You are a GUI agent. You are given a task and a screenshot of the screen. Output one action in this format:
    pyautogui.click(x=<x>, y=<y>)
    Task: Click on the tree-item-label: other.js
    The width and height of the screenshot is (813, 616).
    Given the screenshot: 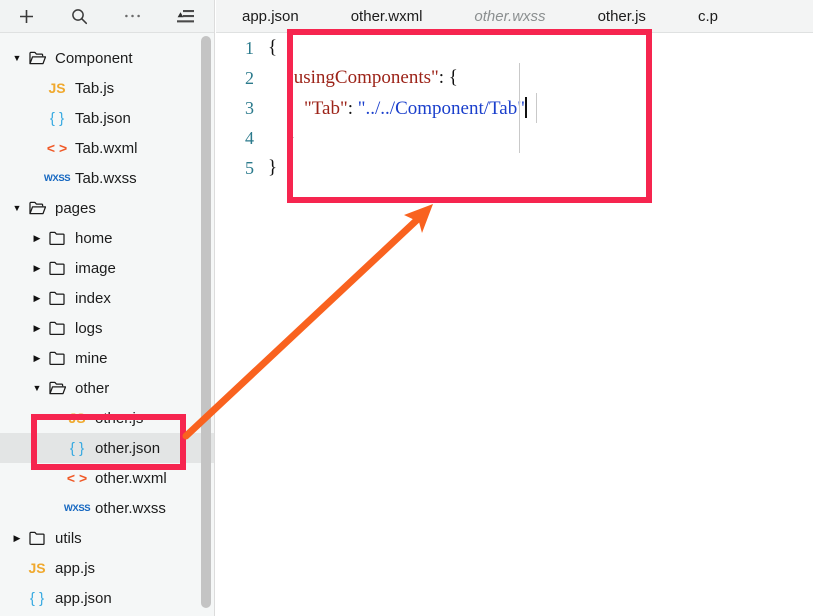 What is the action you would take?
    pyautogui.click(x=119, y=418)
    